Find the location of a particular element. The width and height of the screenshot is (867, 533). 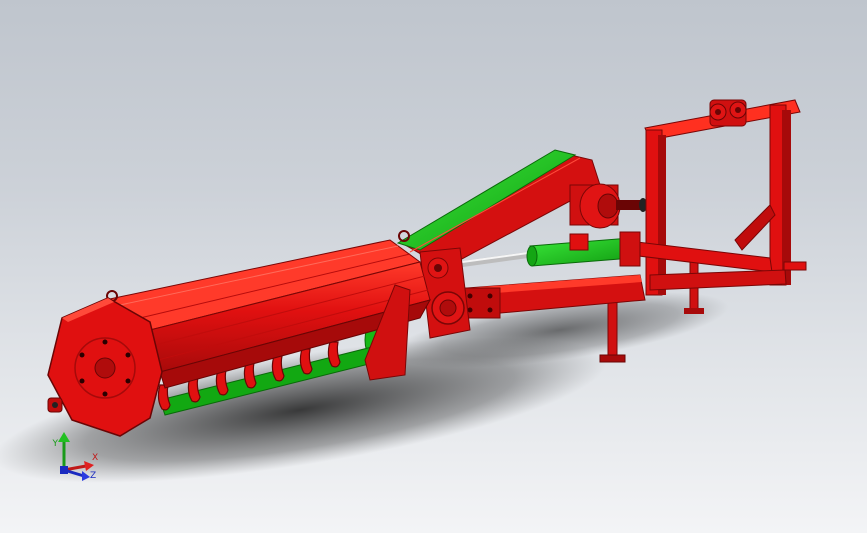

gearbox is located at coordinates (608, 206).